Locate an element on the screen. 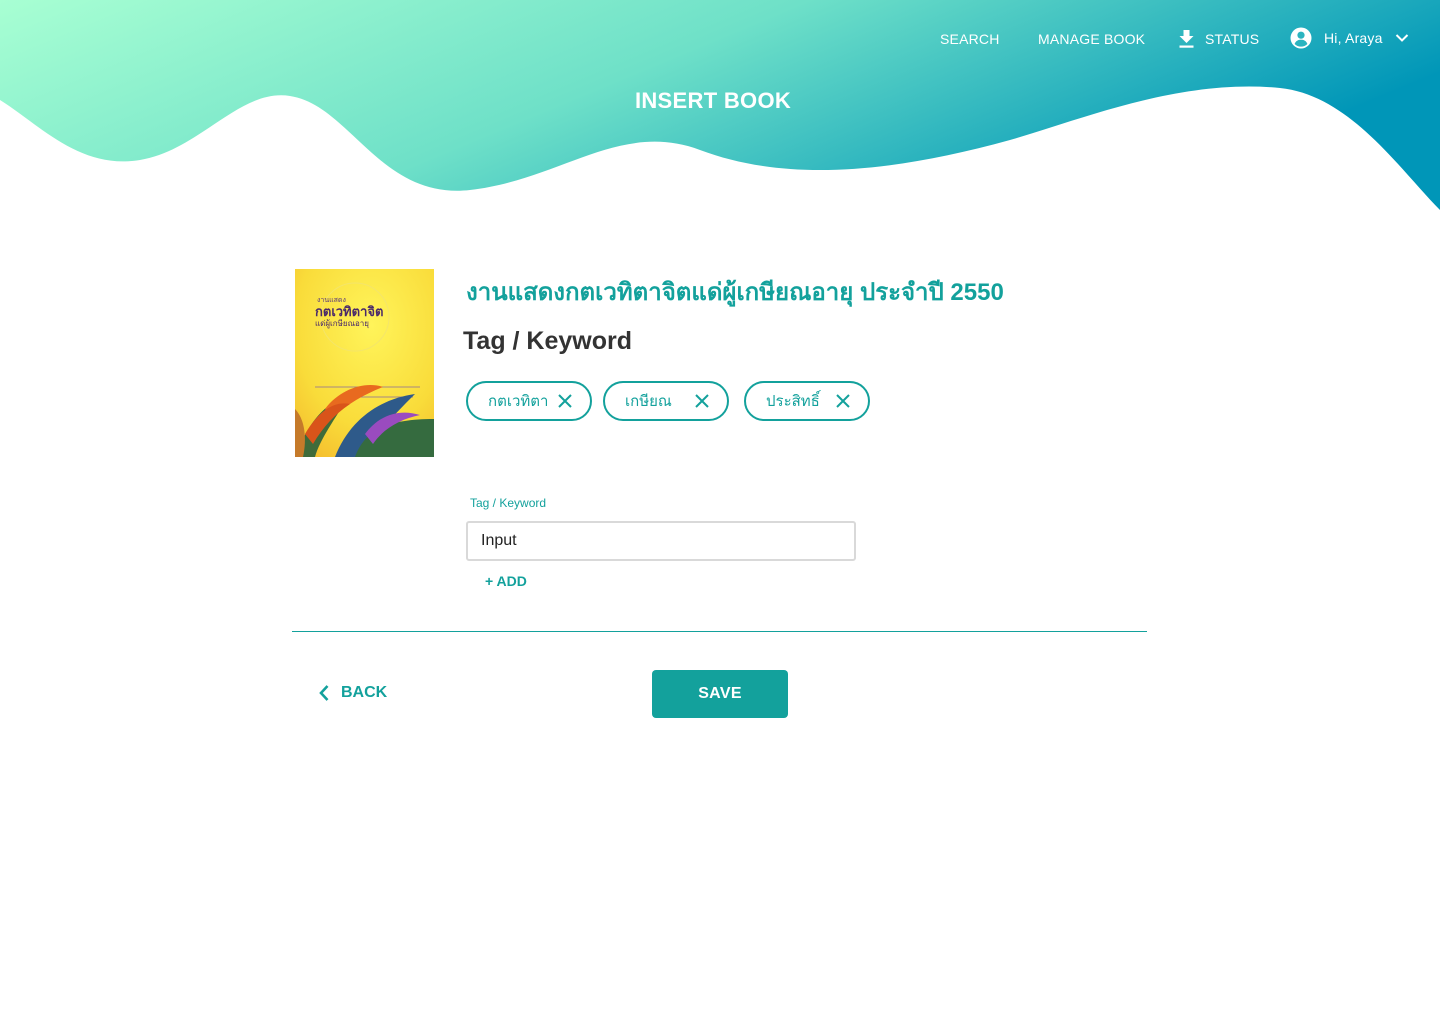 The width and height of the screenshot is (1440, 1024). page-title: INSERT BOOK is located at coordinates (713, 100).